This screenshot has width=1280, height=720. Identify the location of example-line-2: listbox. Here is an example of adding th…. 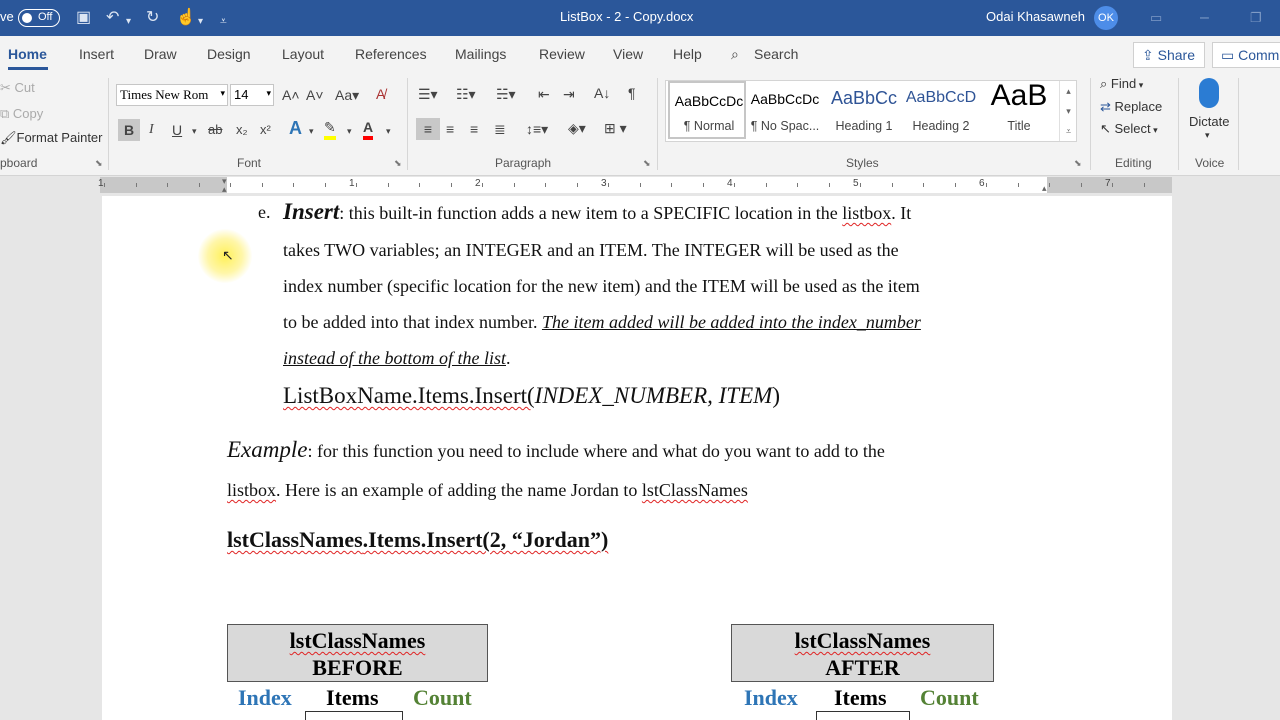
(487, 490).